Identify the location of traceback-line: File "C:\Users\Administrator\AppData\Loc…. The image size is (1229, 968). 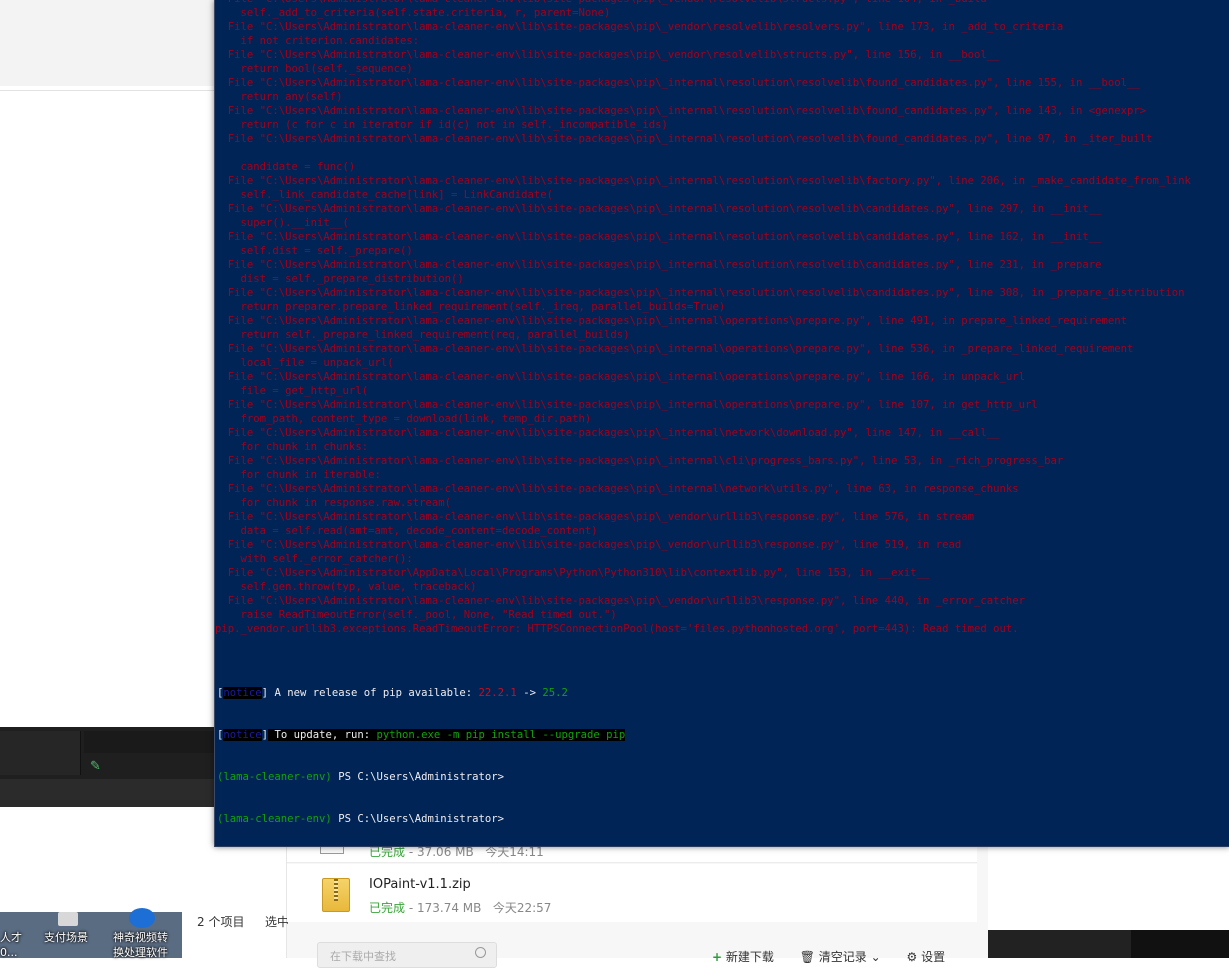
(572, 573).